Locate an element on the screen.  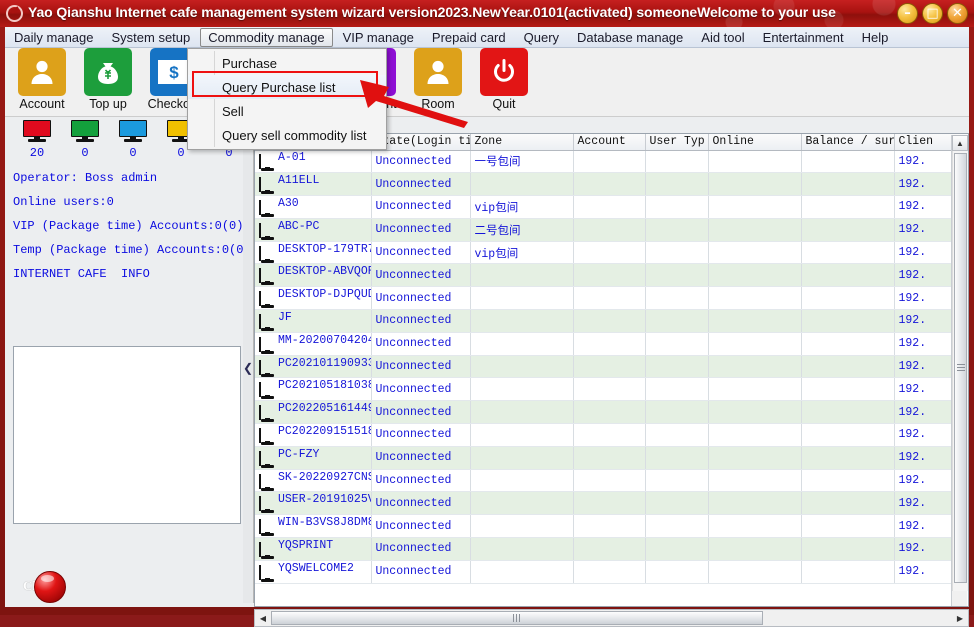
table-row: A30 Unconnected vip包间 192. is located at coordinates (611, 207).